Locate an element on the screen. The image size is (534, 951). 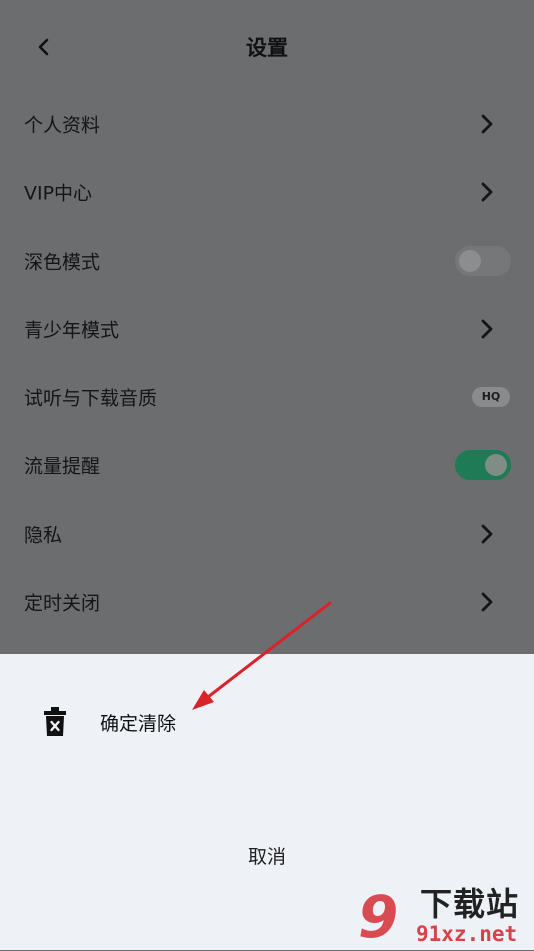
cancel-button: 取消 is located at coordinates (267, 855).